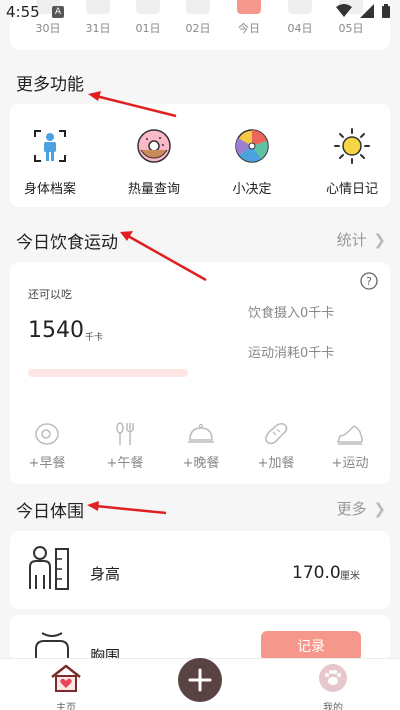 The height and width of the screenshot is (710, 400). Describe the element at coordinates (350, 463) in the screenshot. I see `meal-label: +运动` at that location.